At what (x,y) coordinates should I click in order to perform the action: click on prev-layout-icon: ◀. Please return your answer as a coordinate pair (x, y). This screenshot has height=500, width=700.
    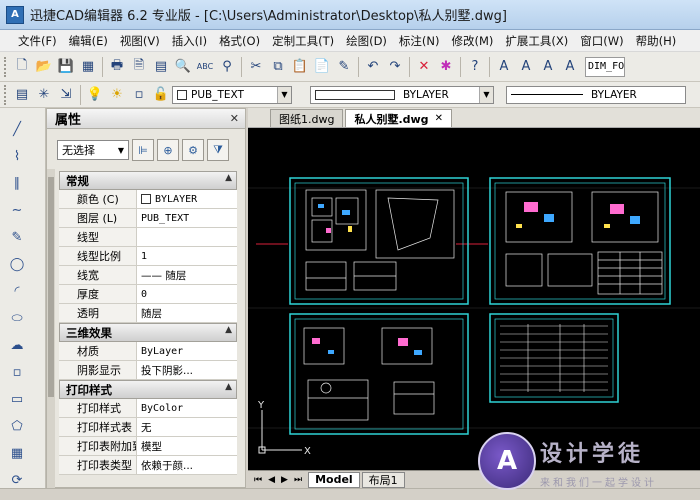
    Looking at the image, I should click on (271, 480).